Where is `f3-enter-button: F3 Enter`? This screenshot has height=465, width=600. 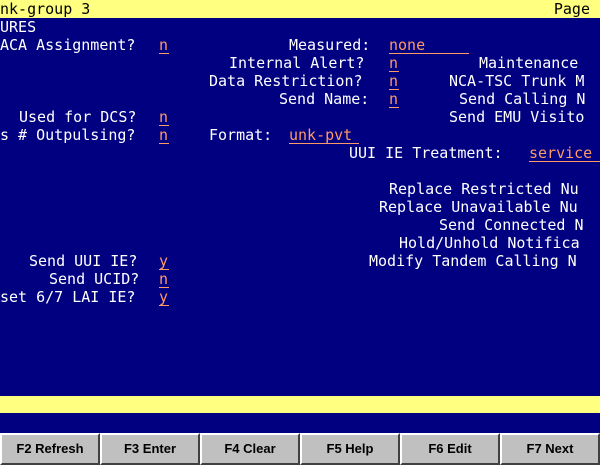
f3-enter-button: F3 Enter is located at coordinates (150, 449).